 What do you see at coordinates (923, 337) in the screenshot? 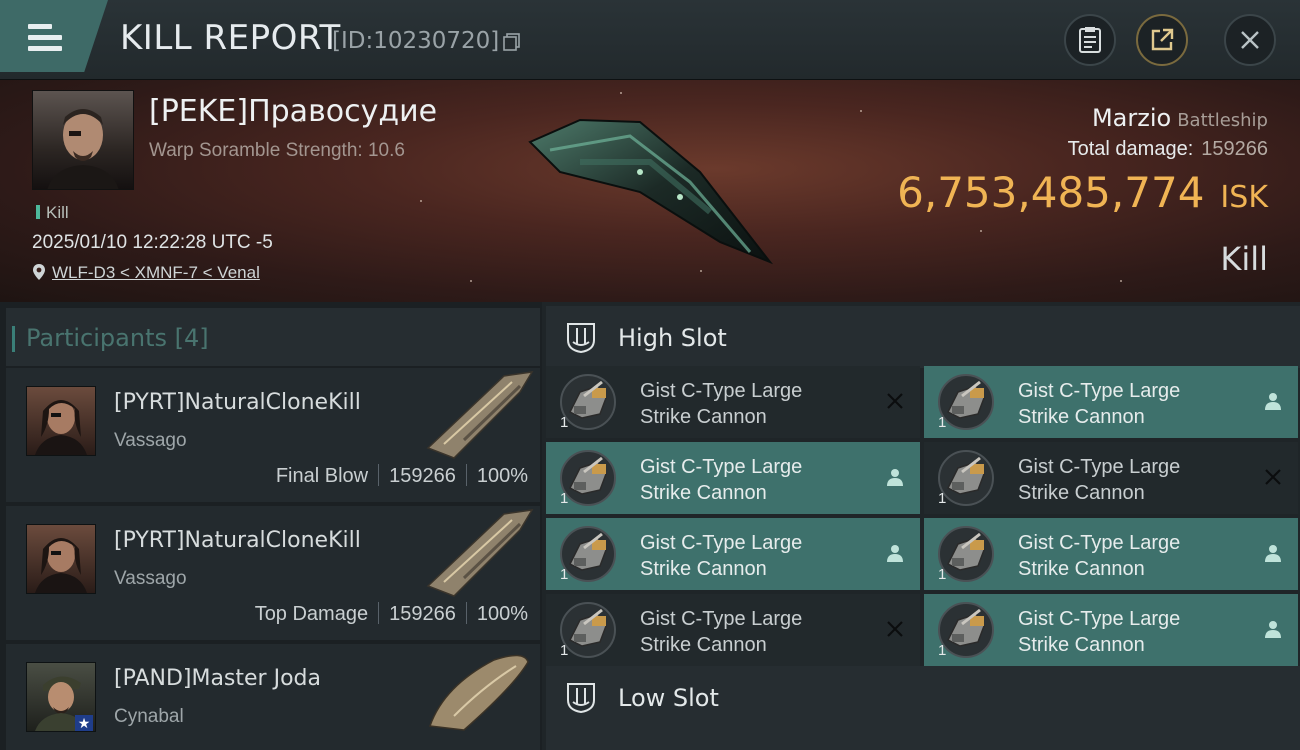
I see `high-slot-header: High Slot` at bounding box center [923, 337].